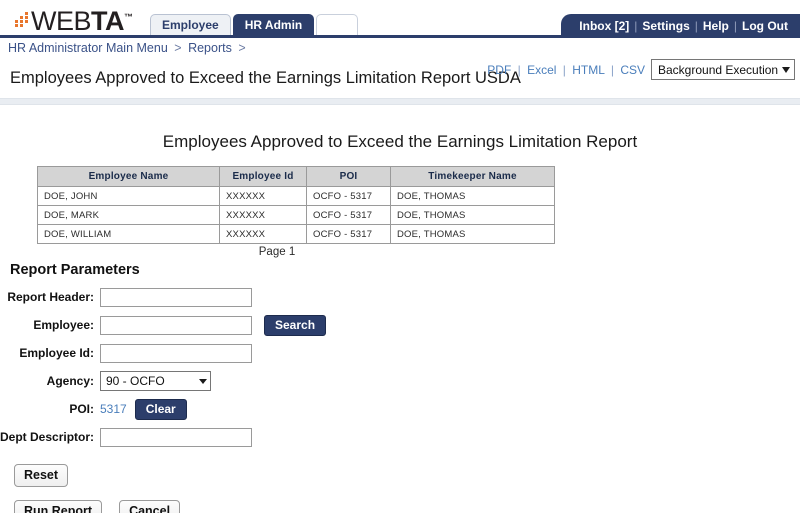 This screenshot has height=513, width=800. I want to click on export-csv-link: CSV, so click(632, 70).